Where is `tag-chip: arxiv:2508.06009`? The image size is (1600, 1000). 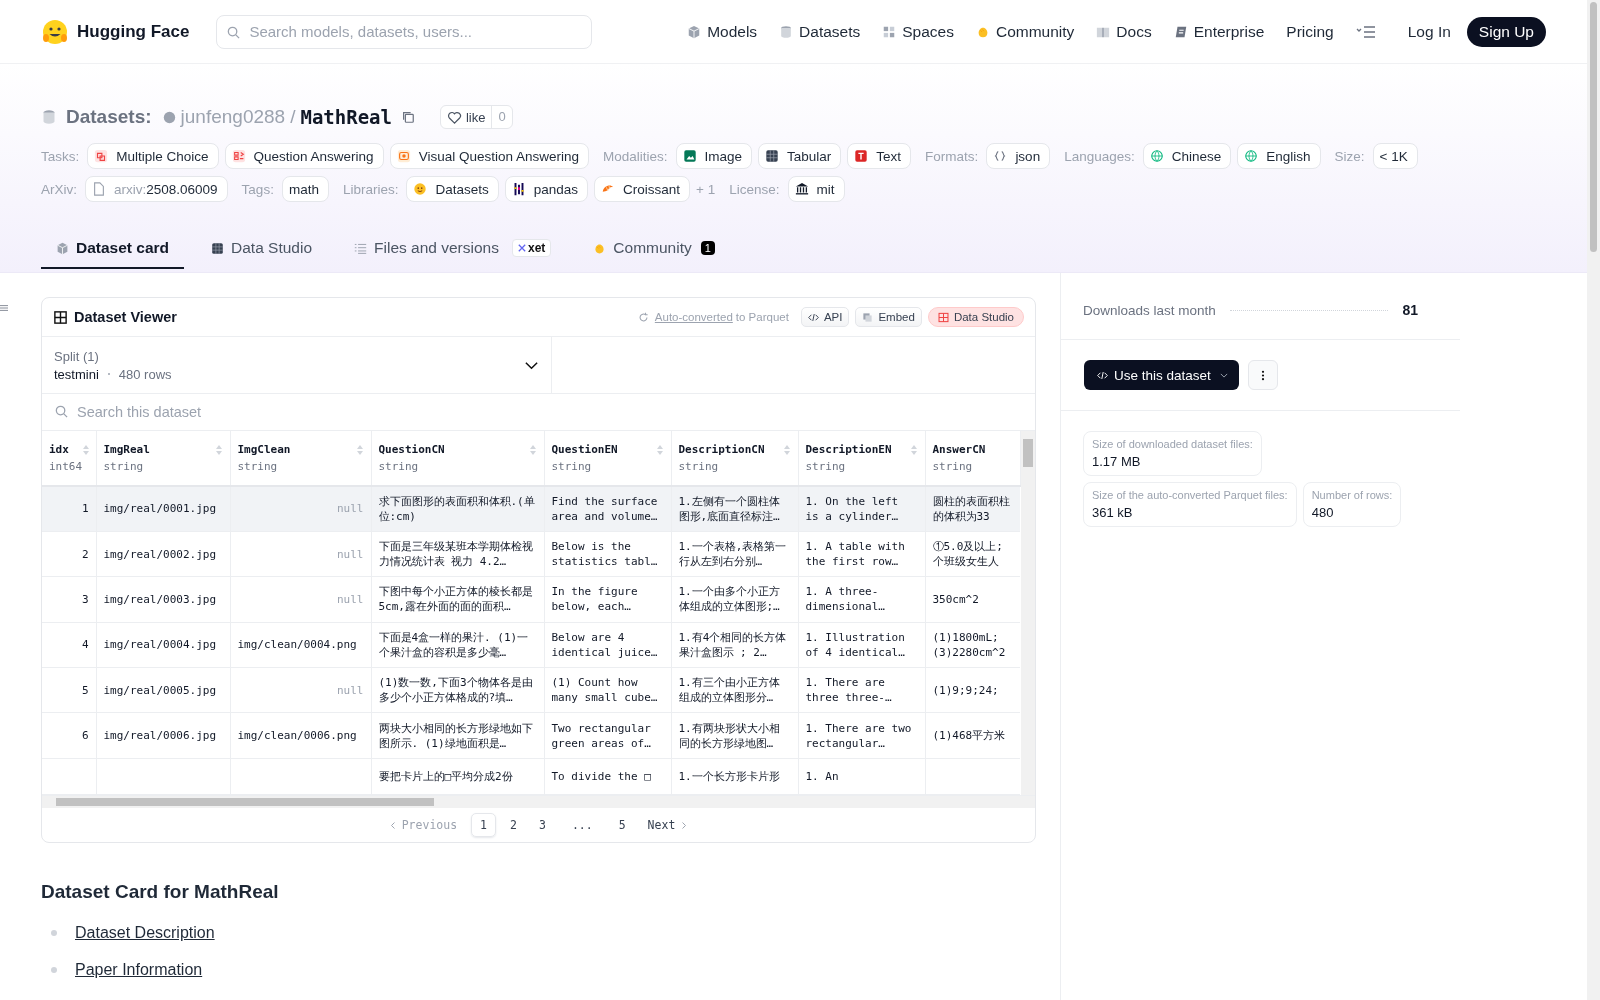
tag-chip: arxiv:2508.06009 is located at coordinates (156, 189).